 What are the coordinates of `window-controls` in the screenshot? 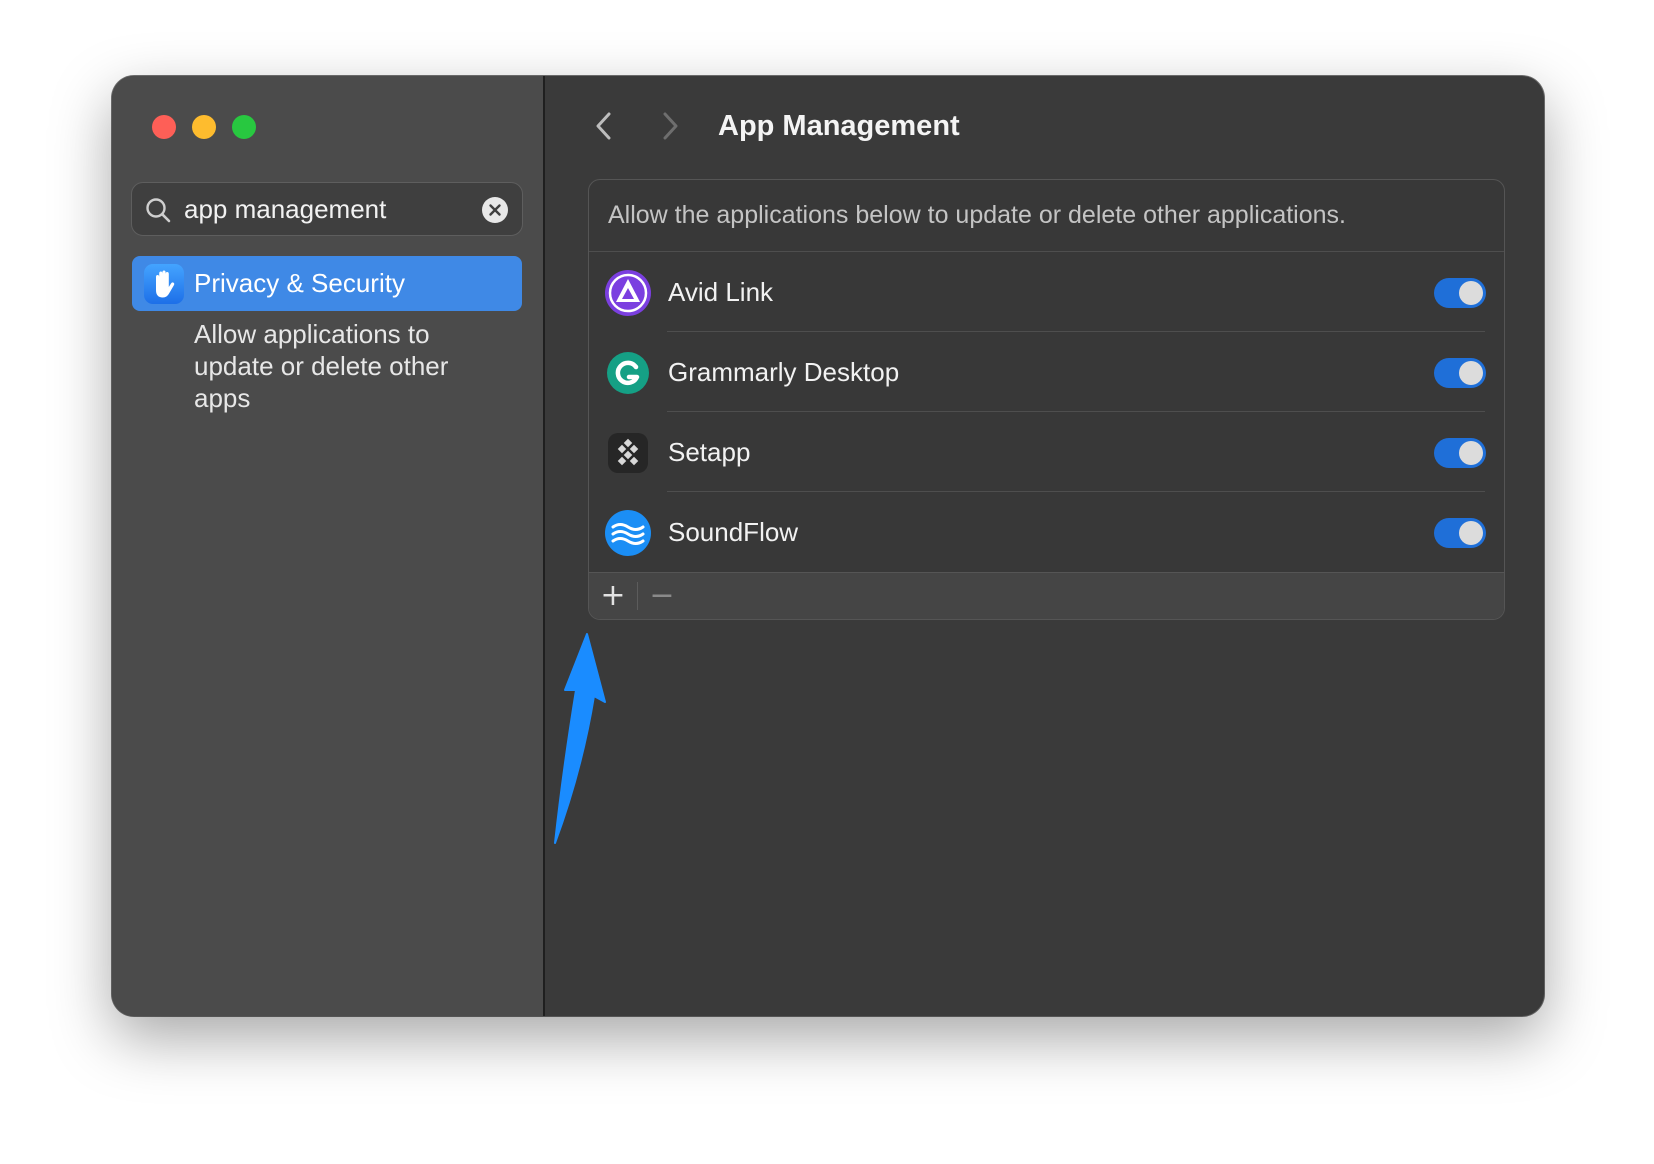 It's located at (204, 127).